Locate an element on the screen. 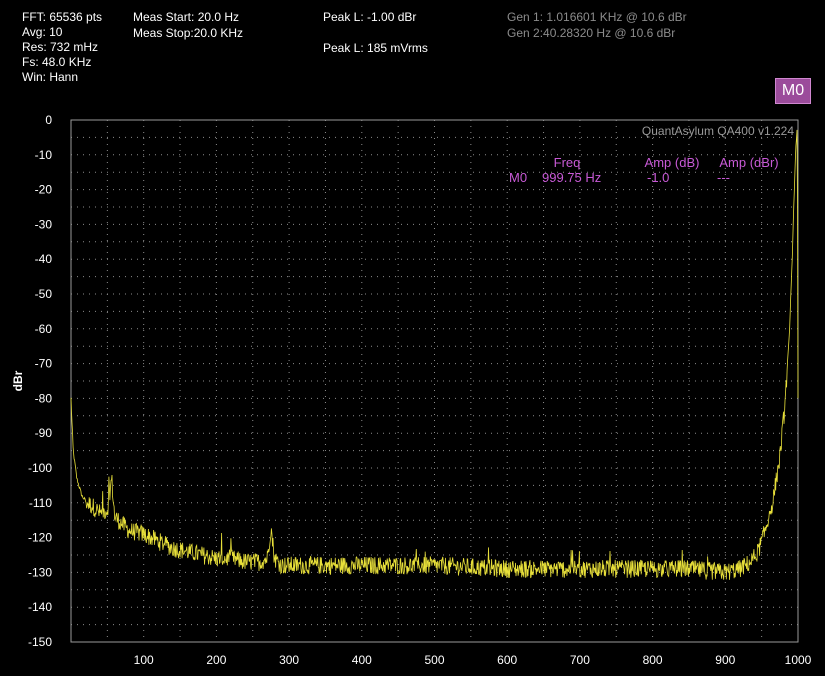 This screenshot has height=676, width=825. marker-header-amp-db: Amp (dB) is located at coordinates (672, 162).